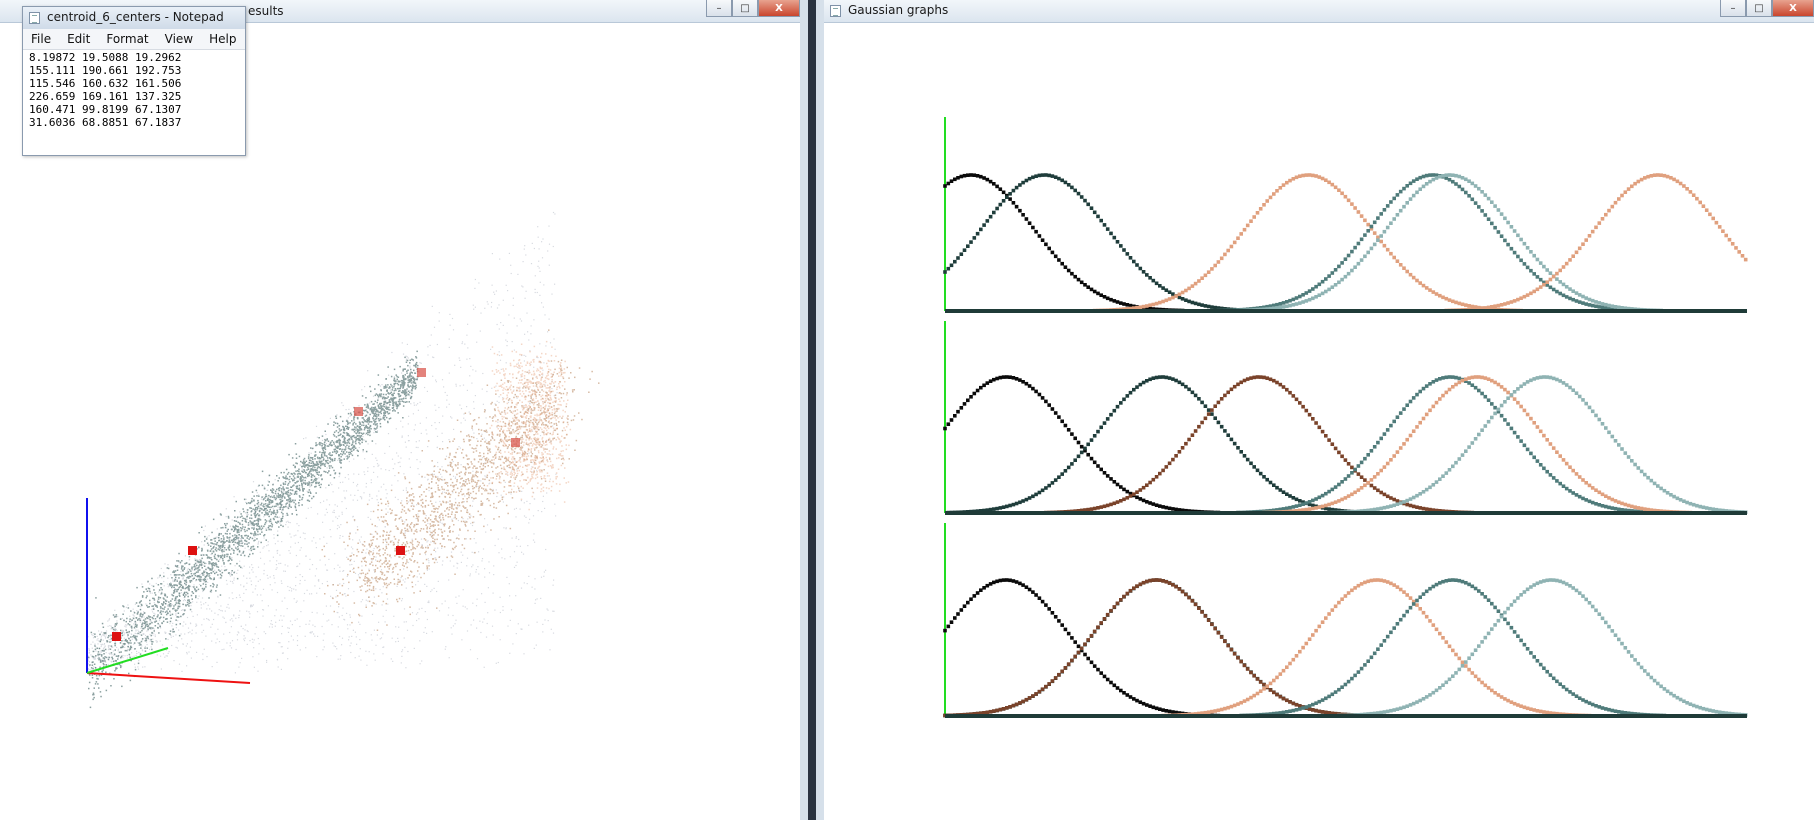 The width and height of the screenshot is (1814, 820). I want to click on minimize-button: –, so click(719, 8).